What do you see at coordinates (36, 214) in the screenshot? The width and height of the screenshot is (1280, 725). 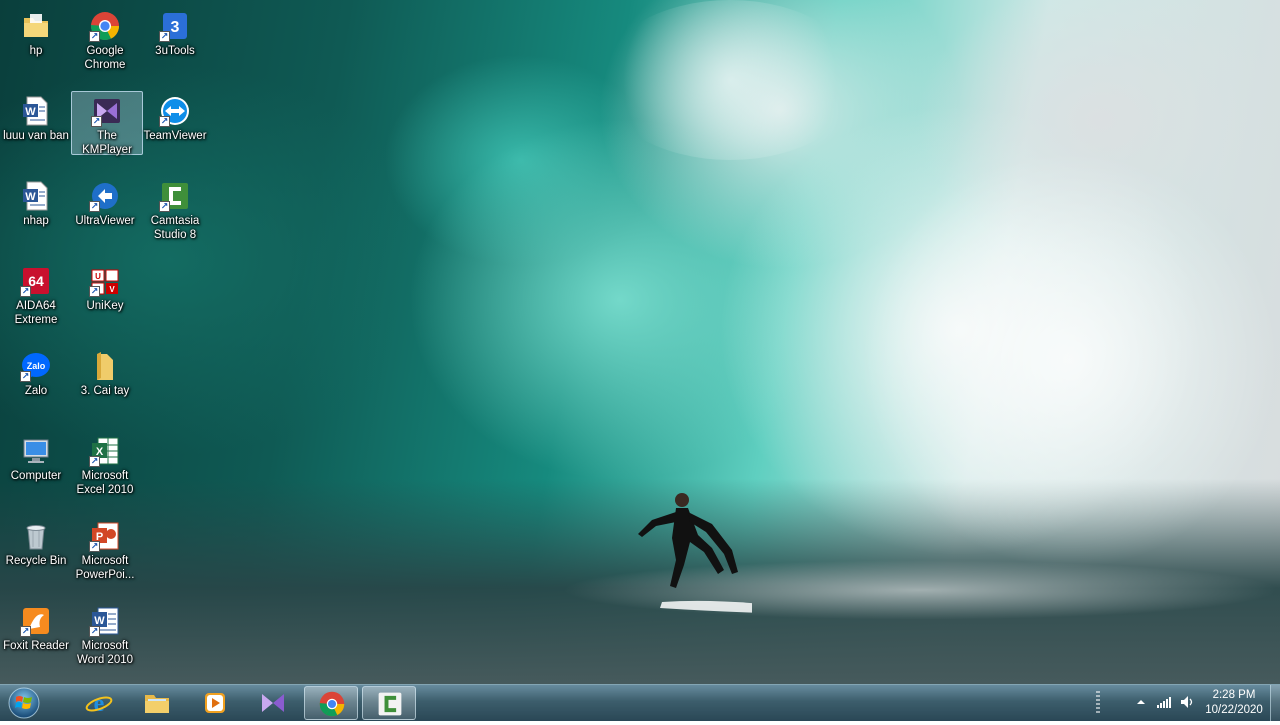 I see `desktop-icon-nhap: W nhap` at bounding box center [36, 214].